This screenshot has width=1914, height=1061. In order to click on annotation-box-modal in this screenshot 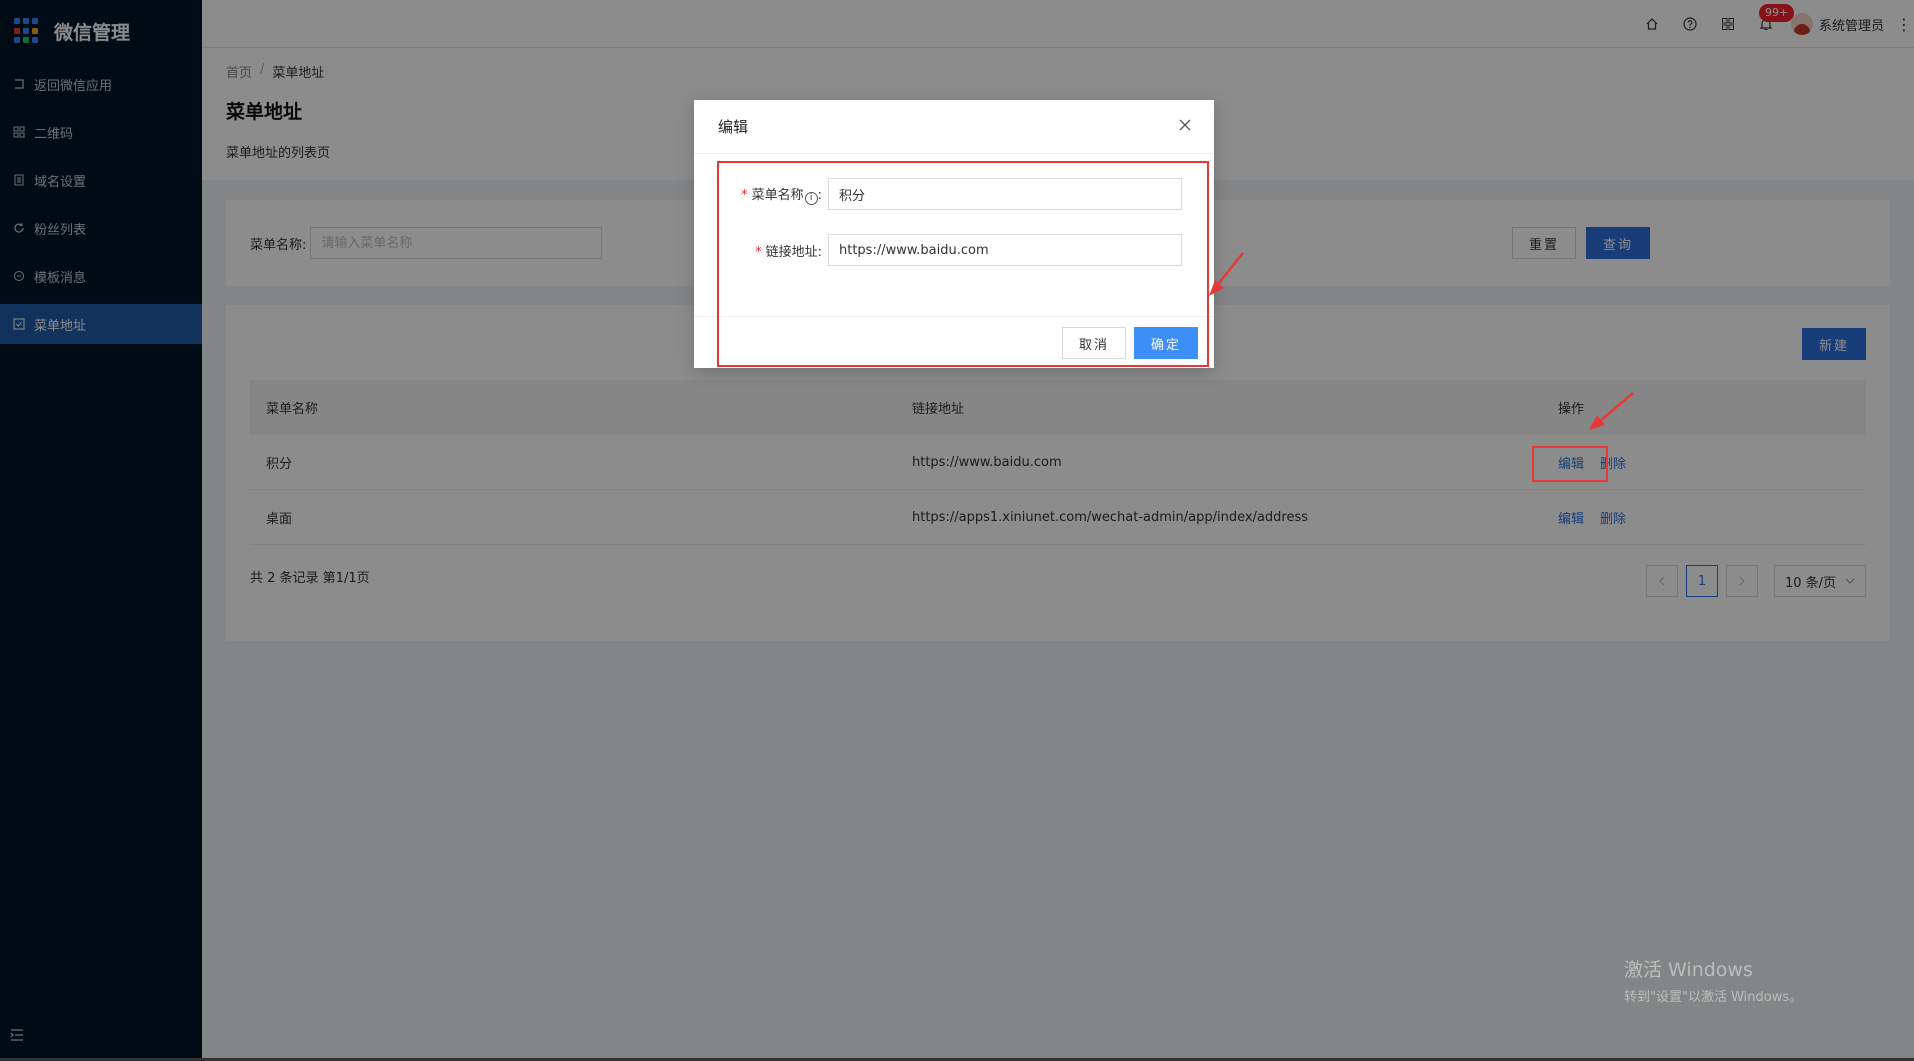, I will do `click(963, 264)`.